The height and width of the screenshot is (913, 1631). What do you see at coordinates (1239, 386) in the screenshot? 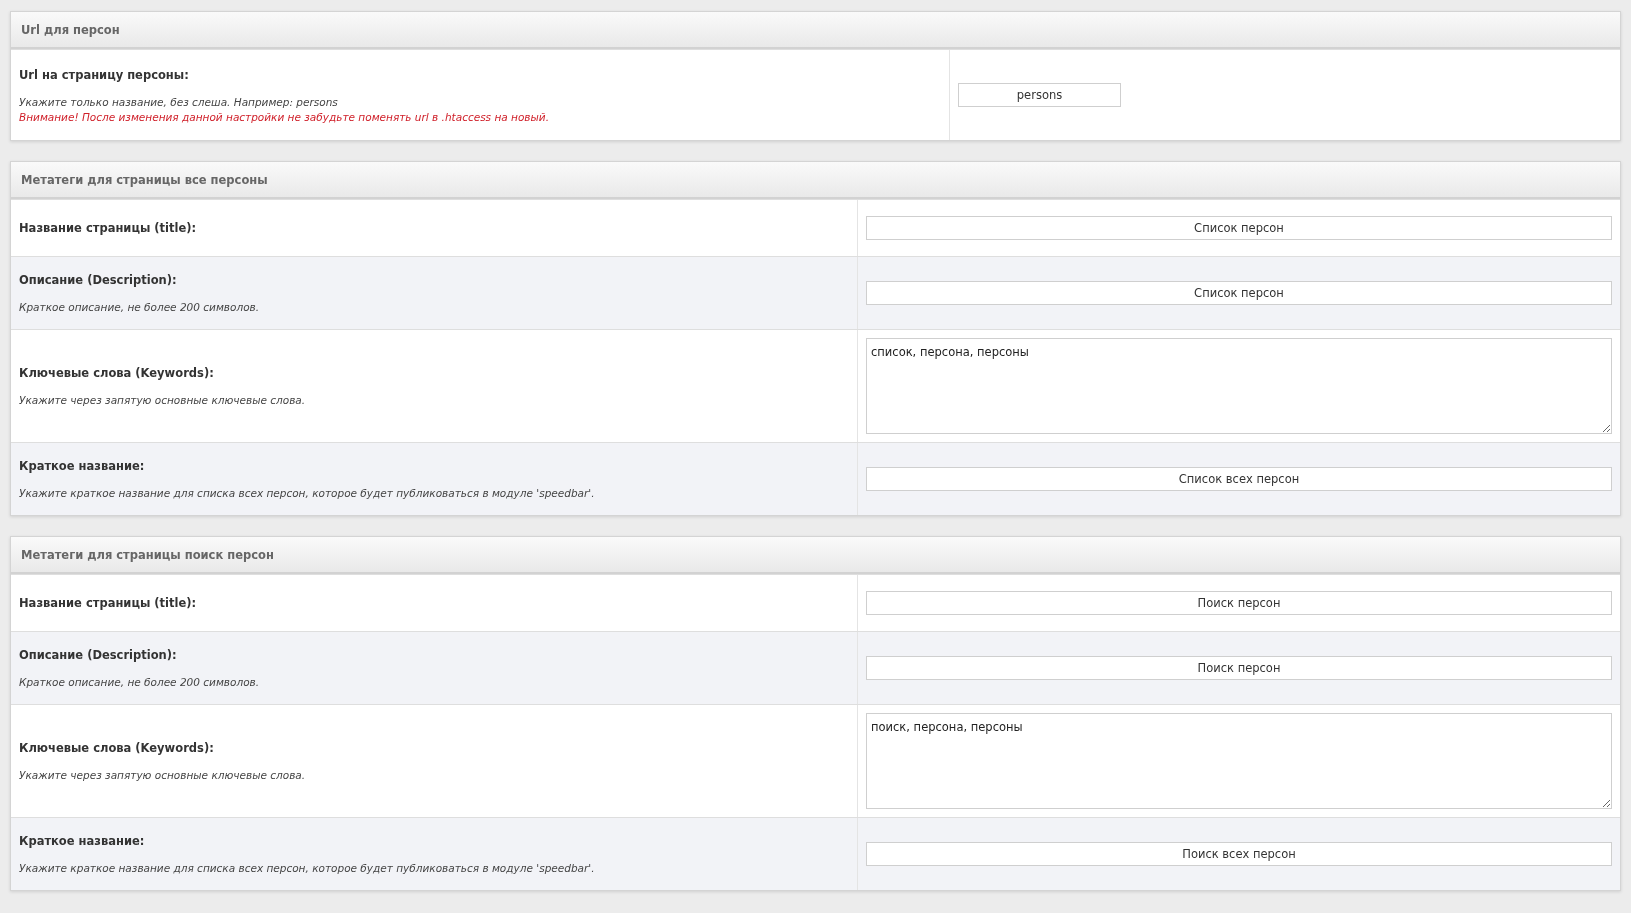
I see `textarea-field: список, персона, персоны` at bounding box center [1239, 386].